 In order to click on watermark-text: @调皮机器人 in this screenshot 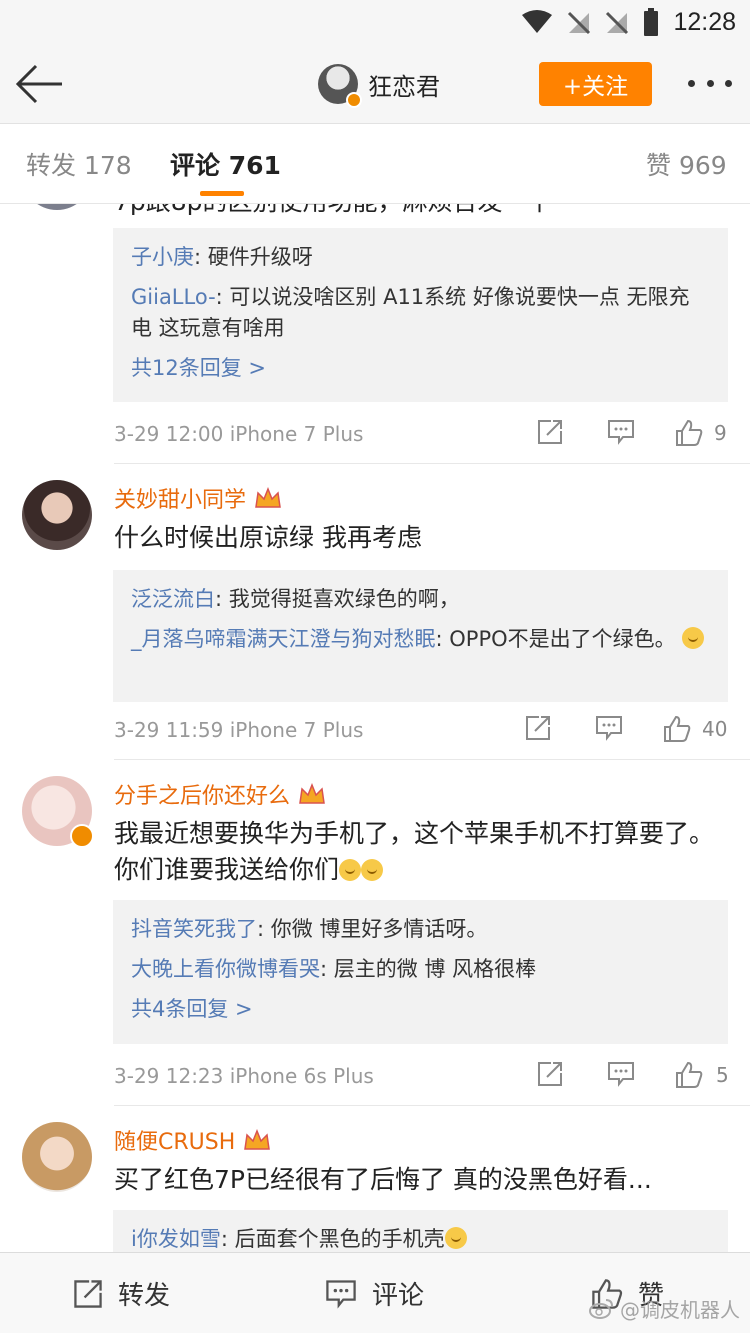, I will do `click(680, 1310)`.